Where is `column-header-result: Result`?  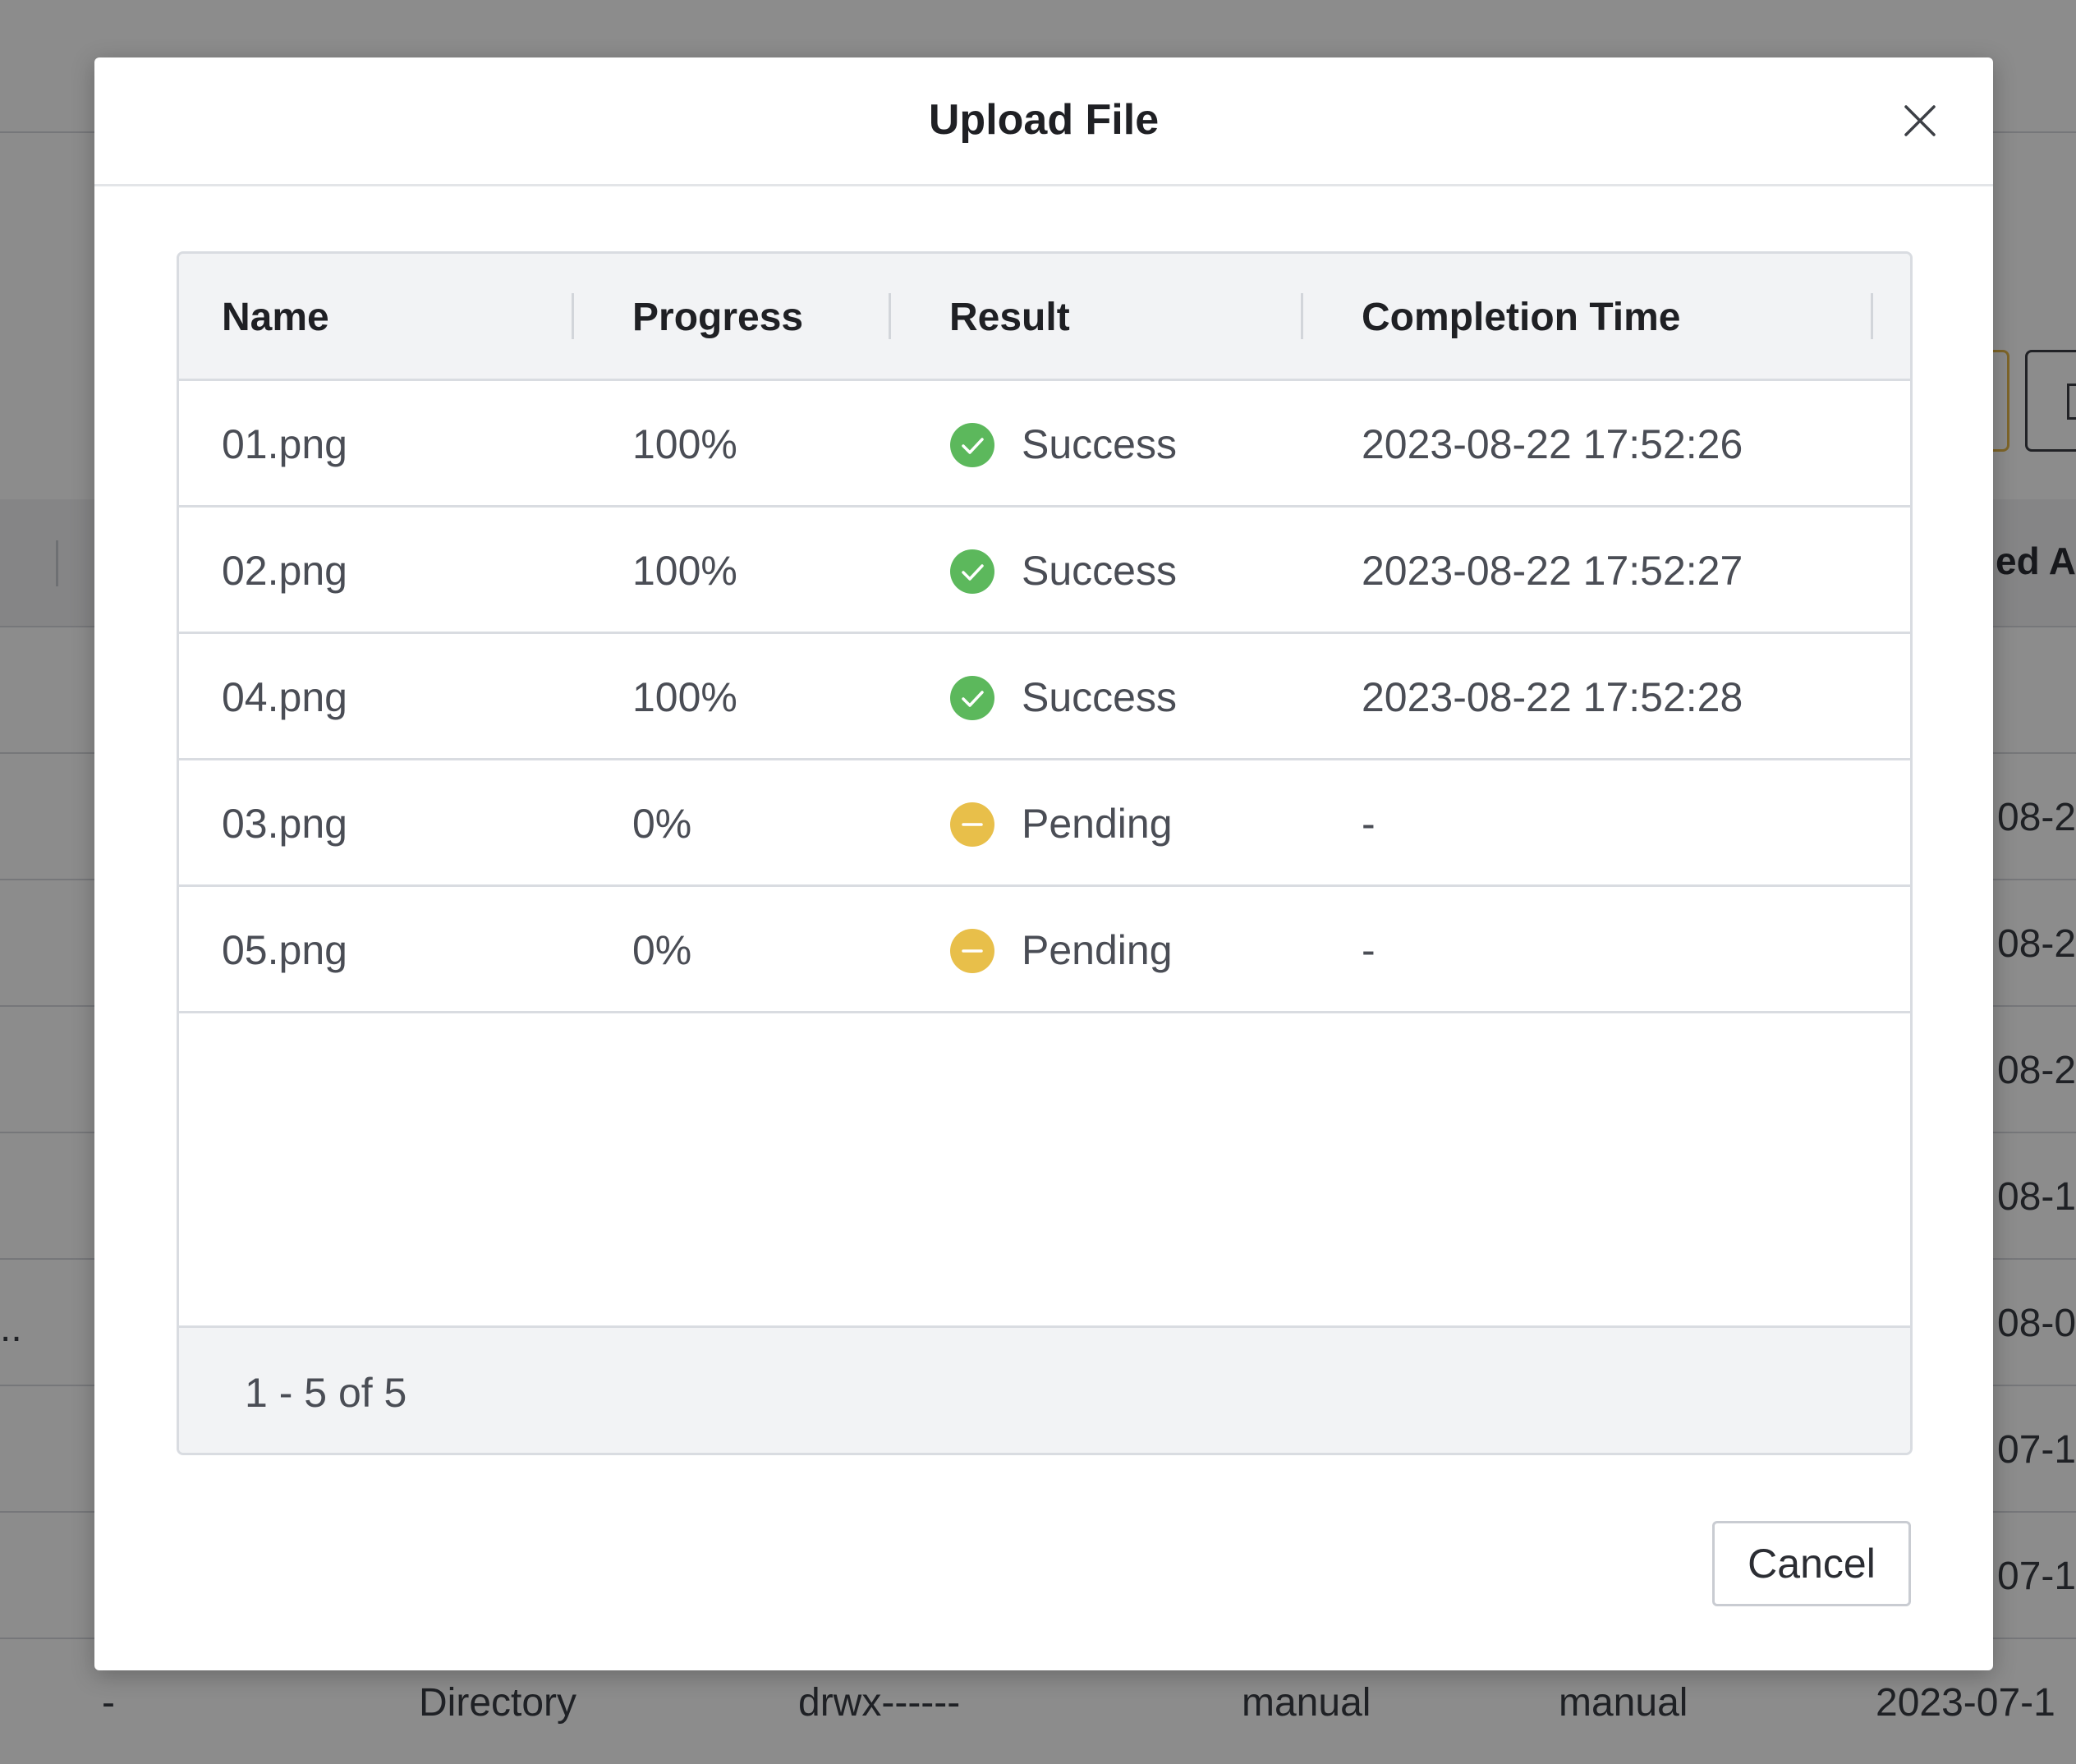
column-header-result: Result is located at coordinates (1010, 317).